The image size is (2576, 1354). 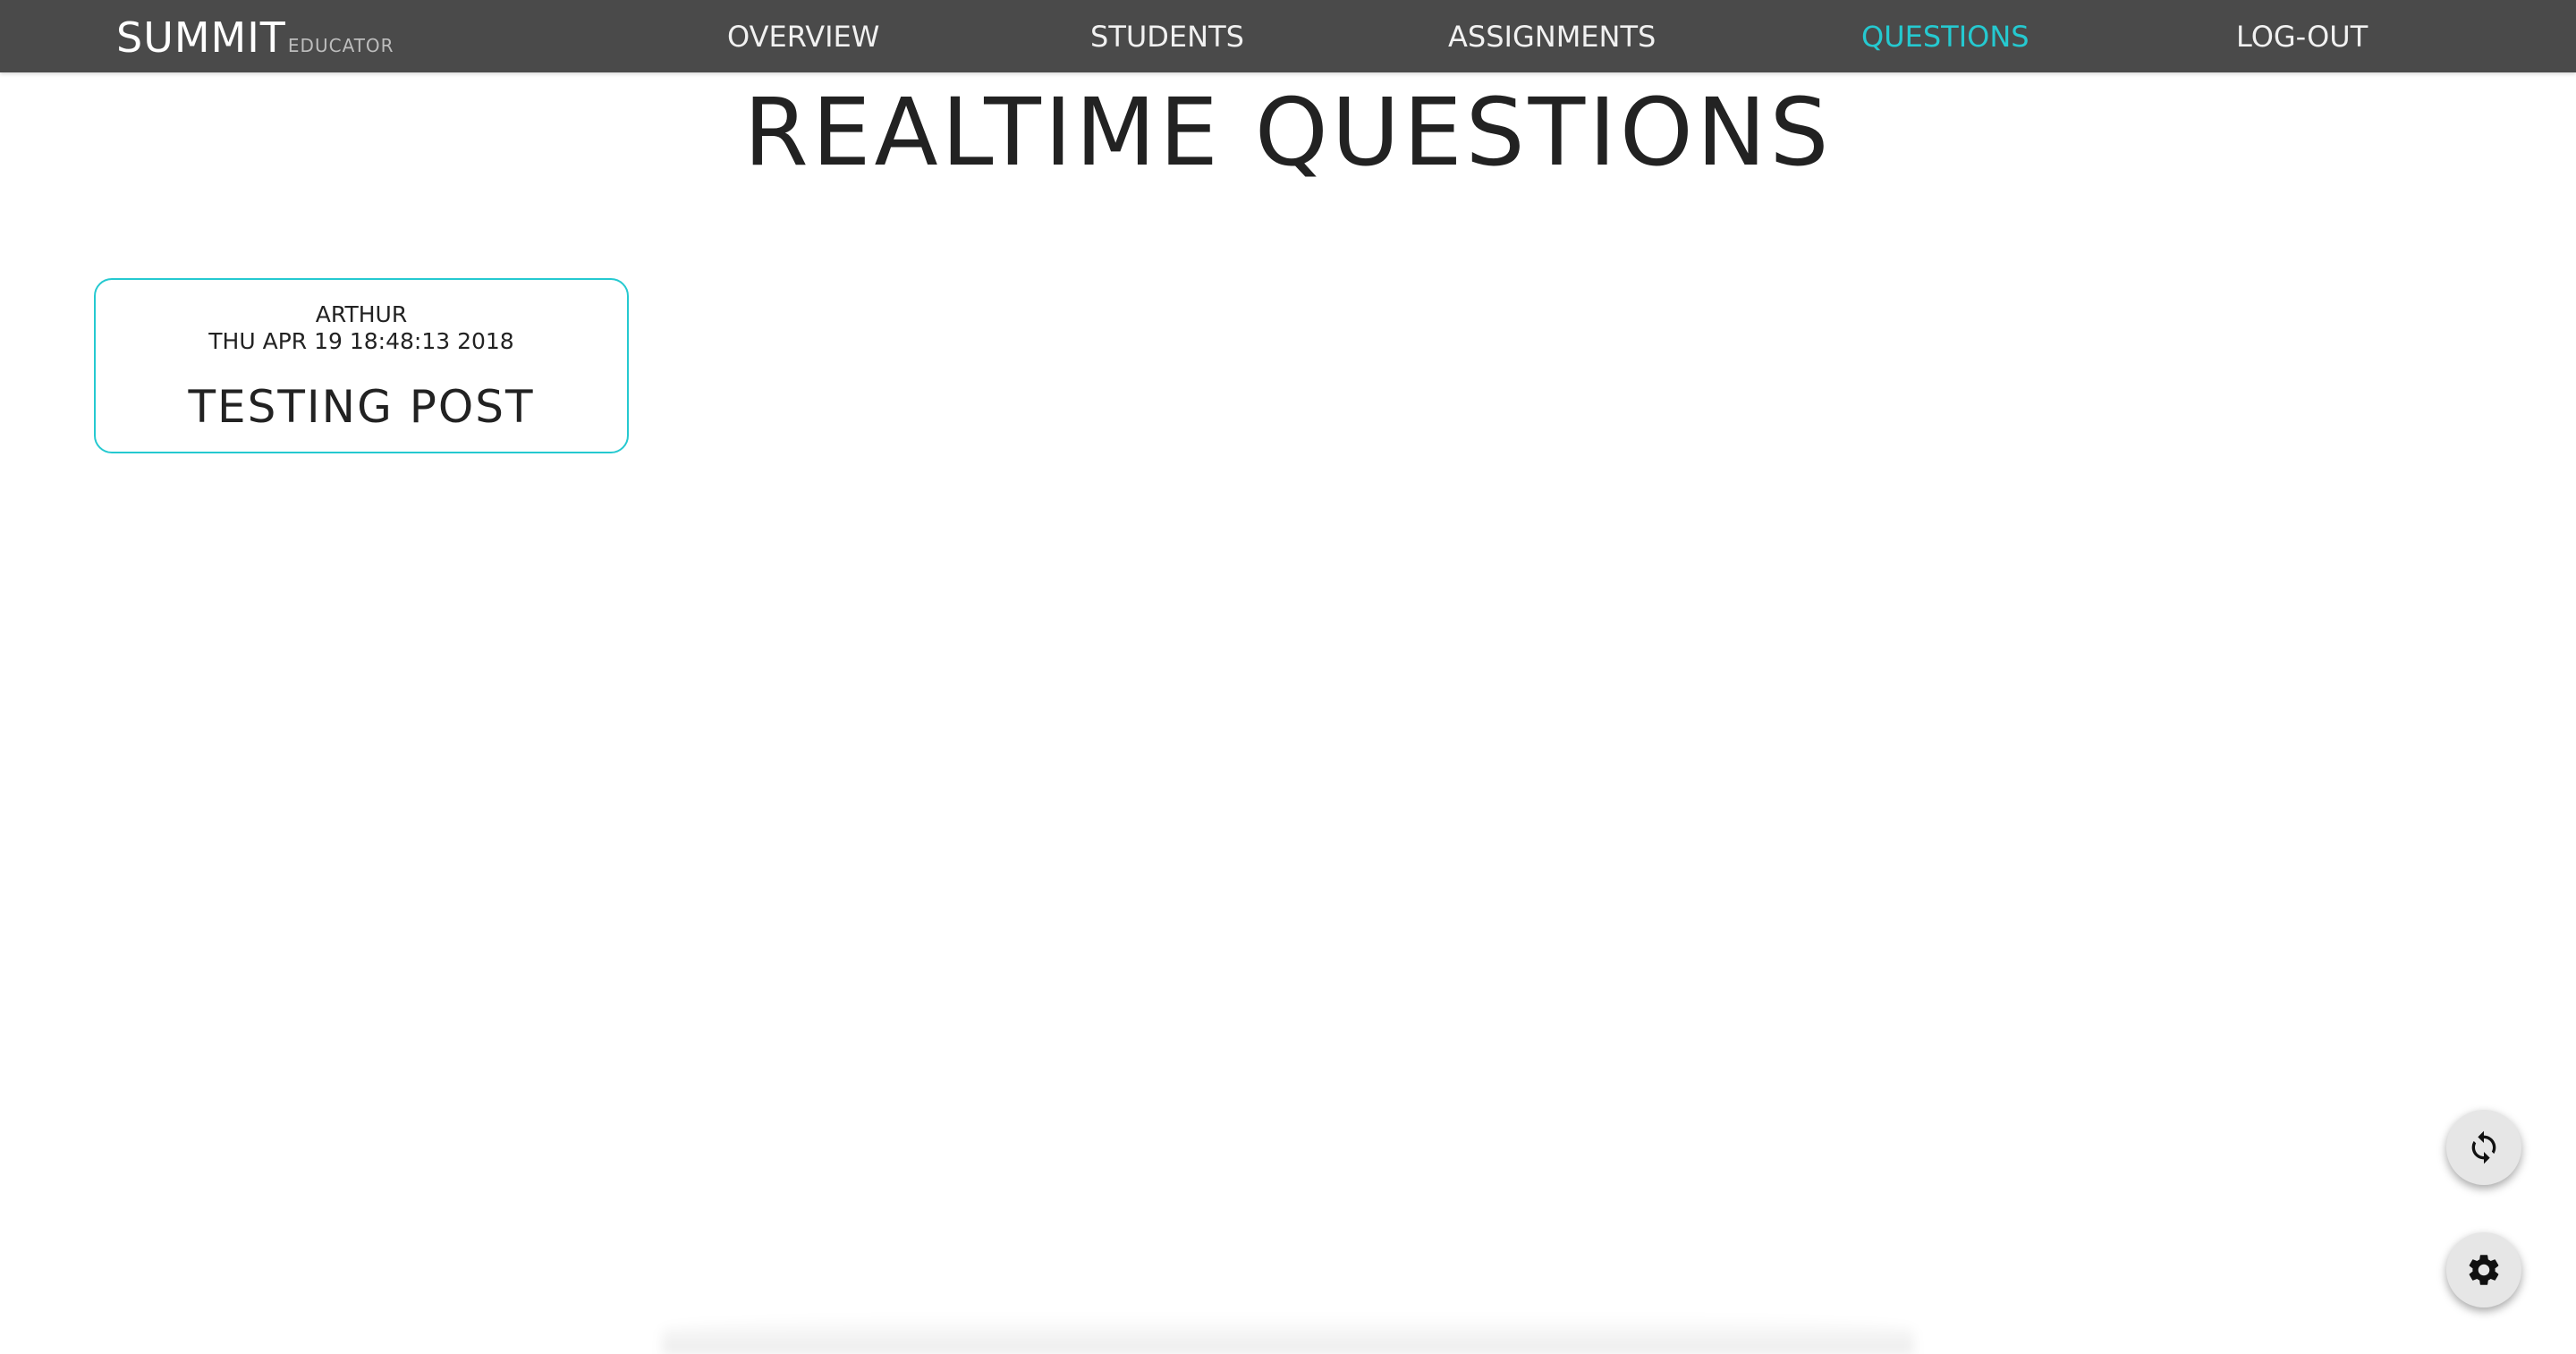 What do you see at coordinates (1945, 36) in the screenshot?
I see `nav-questions: QUESTIONS` at bounding box center [1945, 36].